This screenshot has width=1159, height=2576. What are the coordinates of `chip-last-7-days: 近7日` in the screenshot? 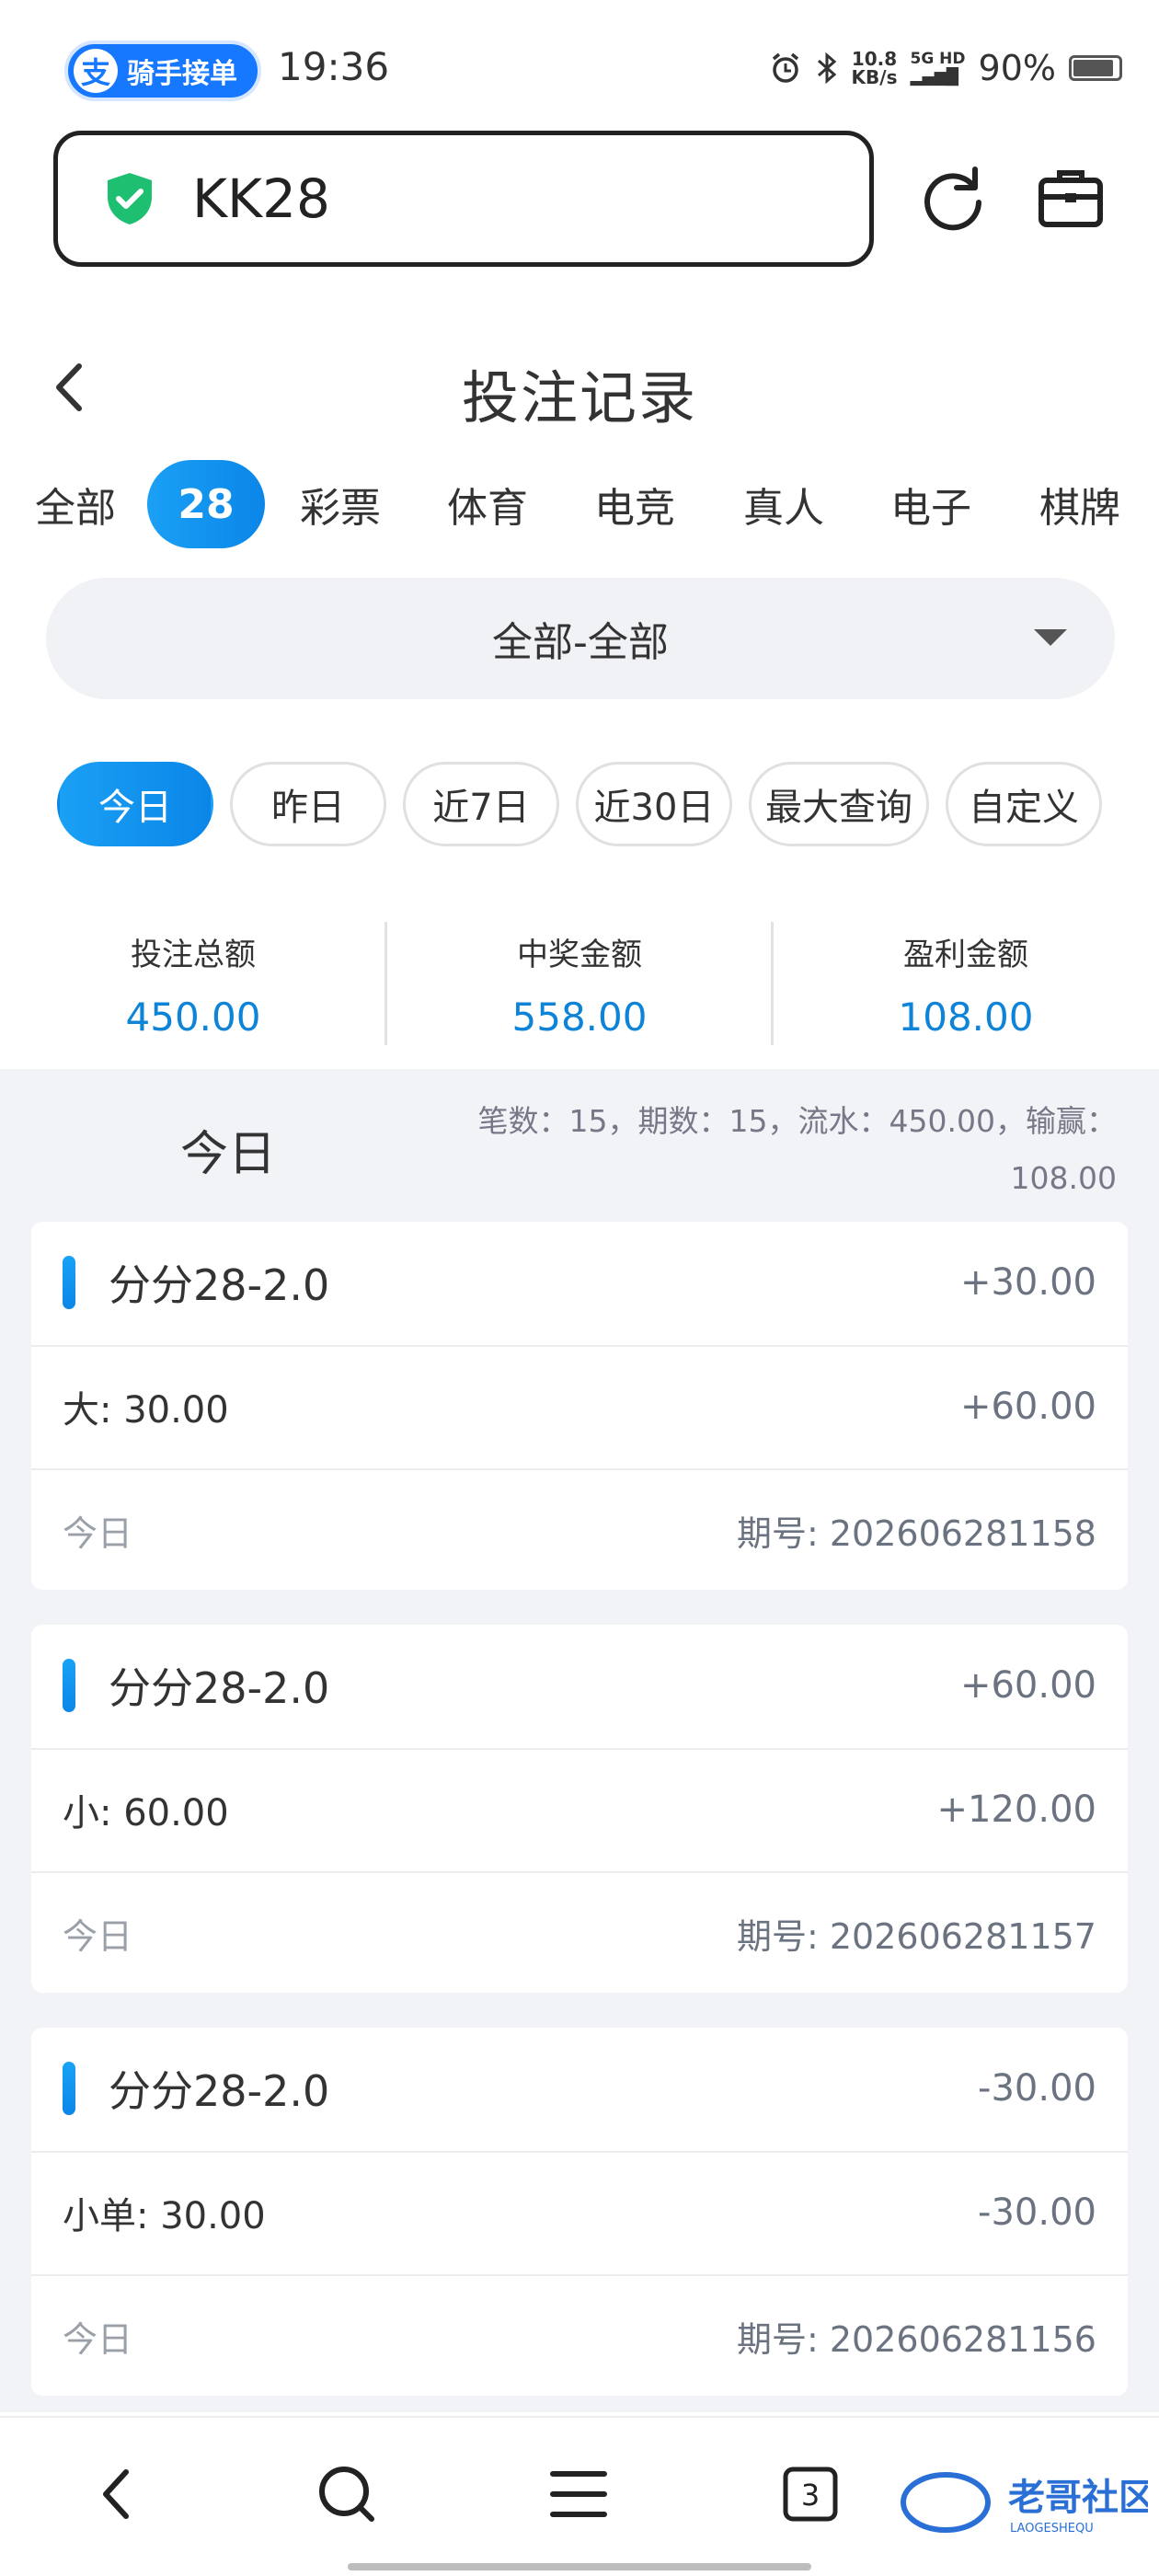 It's located at (481, 804).